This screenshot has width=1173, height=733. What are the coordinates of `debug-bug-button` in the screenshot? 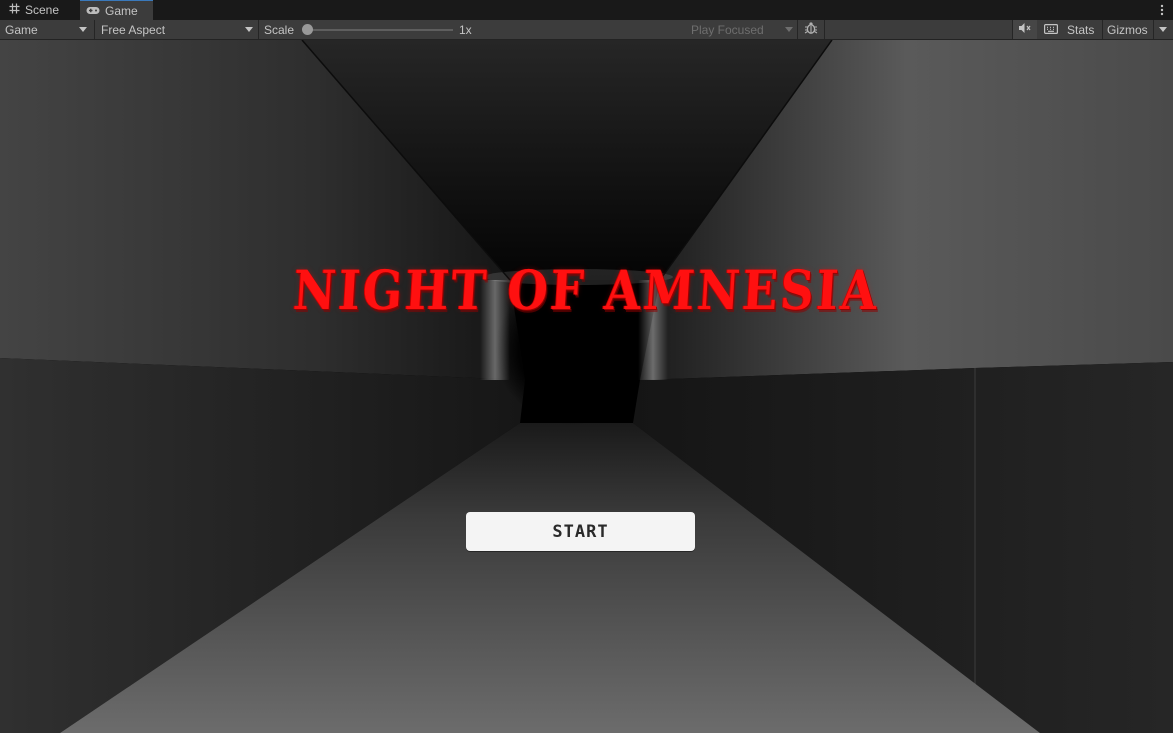 It's located at (811, 29).